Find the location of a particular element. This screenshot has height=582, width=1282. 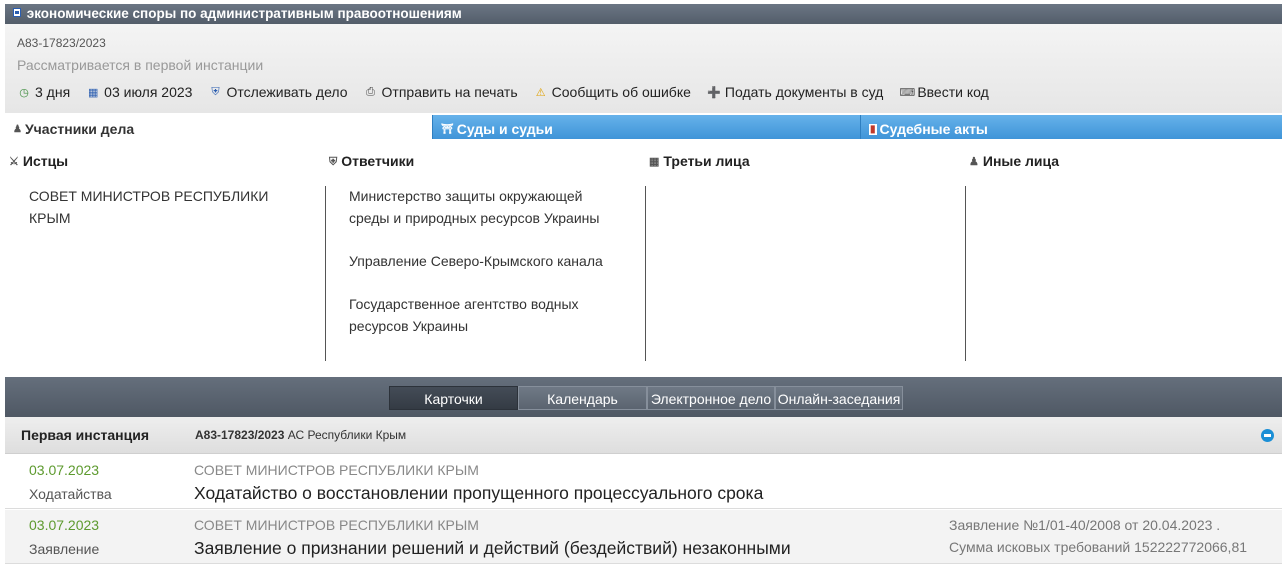

calendar-button: Календарь is located at coordinates (582, 398).